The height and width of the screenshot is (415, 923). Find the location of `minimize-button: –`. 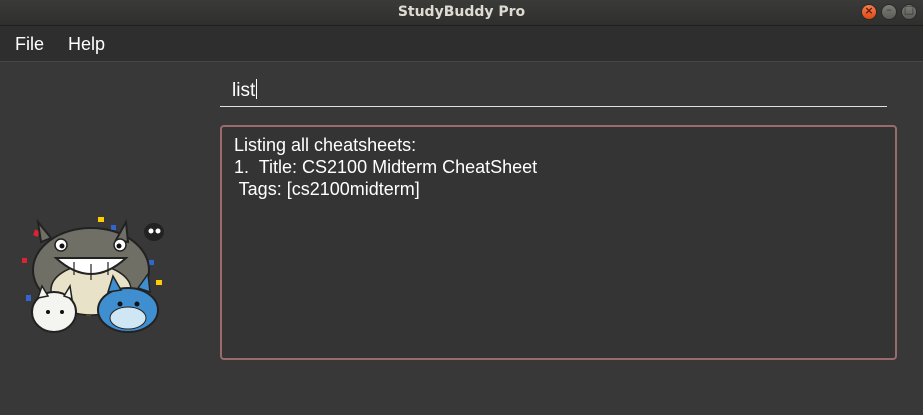

minimize-button: – is located at coordinates (889, 11).